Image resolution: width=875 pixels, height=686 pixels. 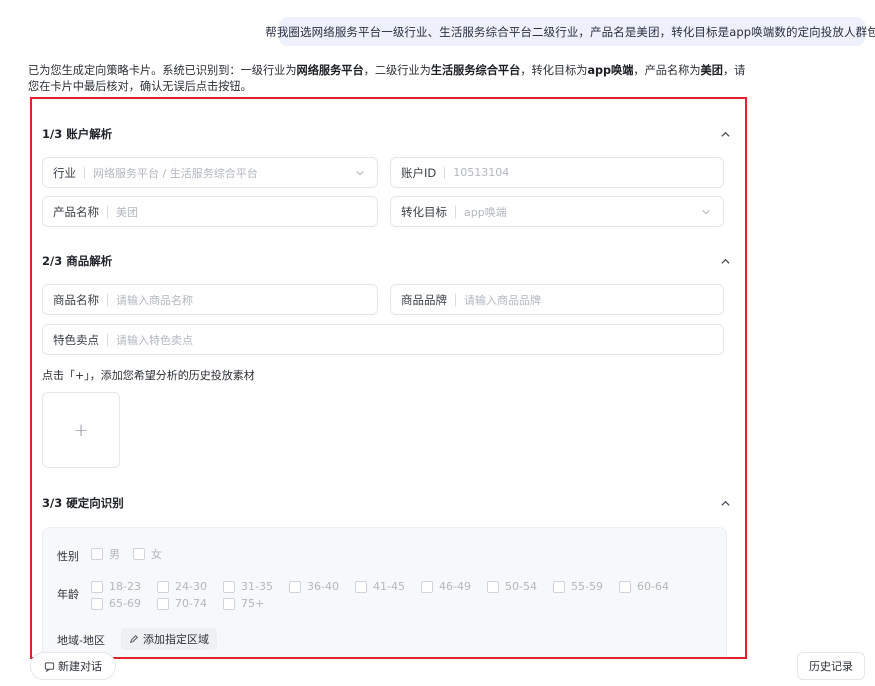 What do you see at coordinates (154, 340) in the screenshot?
I see `selling-point-placeholder: 请输入特色卖点` at bounding box center [154, 340].